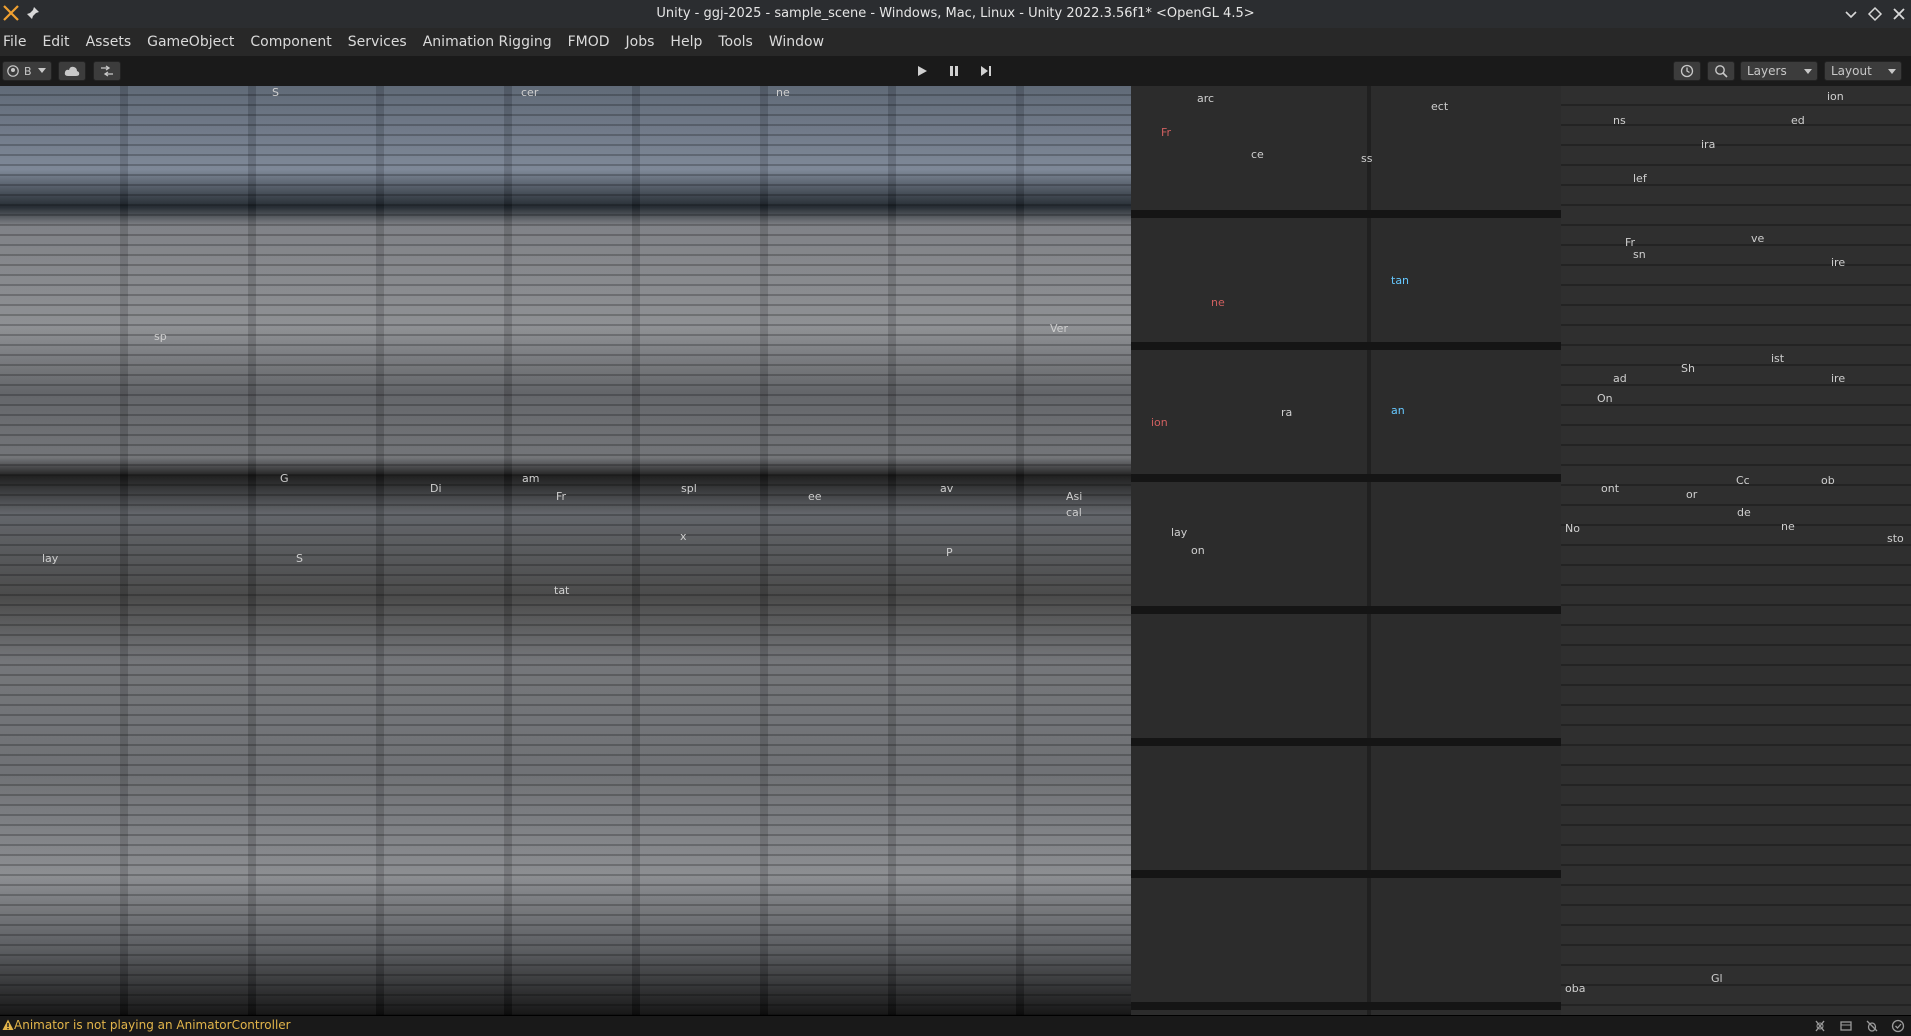  Describe the element at coordinates (1778, 358) in the screenshot. I see `inspector-fragment: ist` at that location.